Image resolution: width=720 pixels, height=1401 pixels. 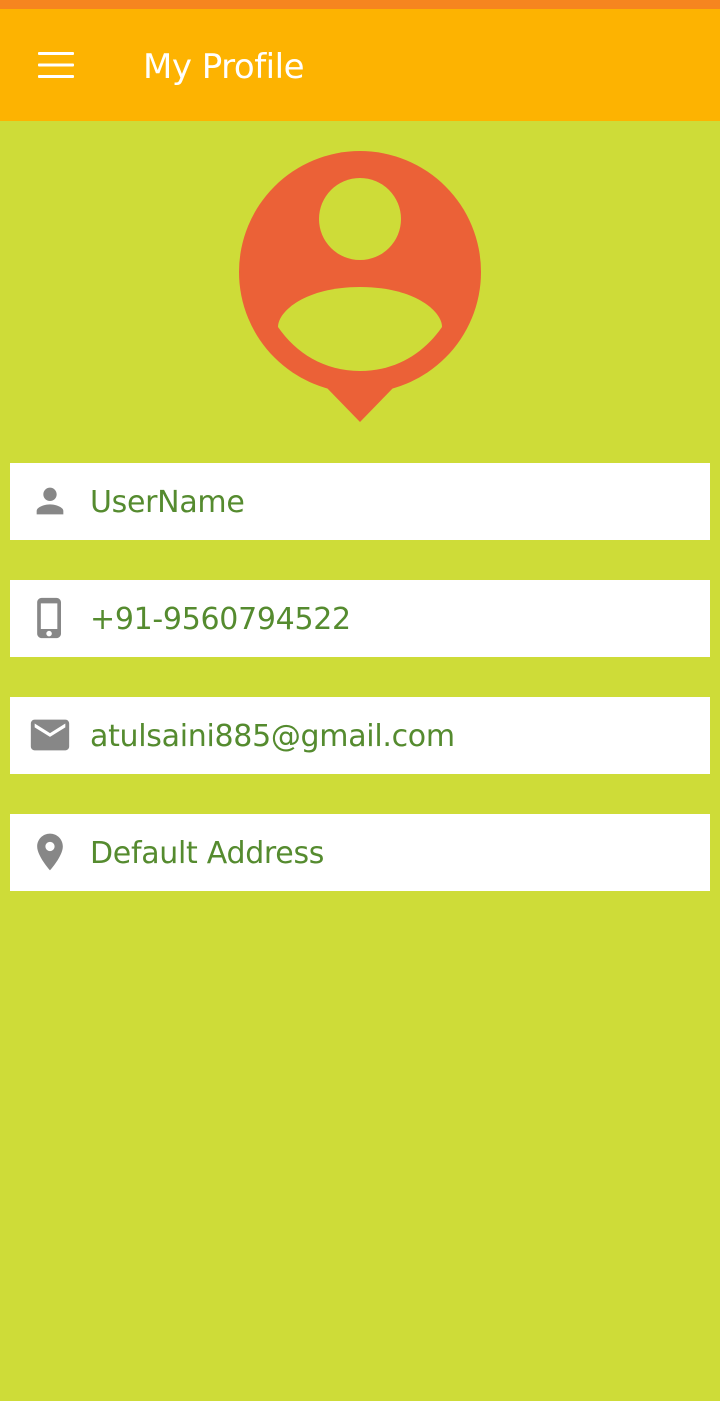 I want to click on menu-button, so click(x=56, y=65).